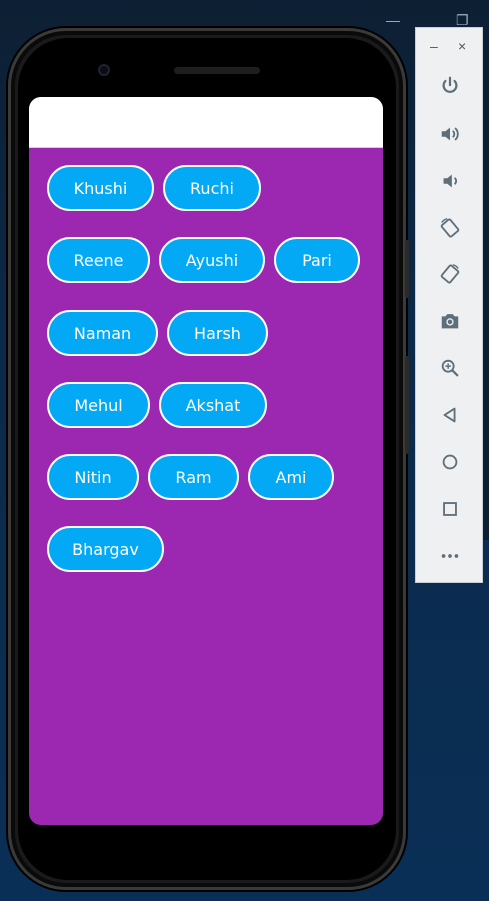 The height and width of the screenshot is (901, 489). What do you see at coordinates (317, 260) in the screenshot?
I see `chip-pari: Pari` at bounding box center [317, 260].